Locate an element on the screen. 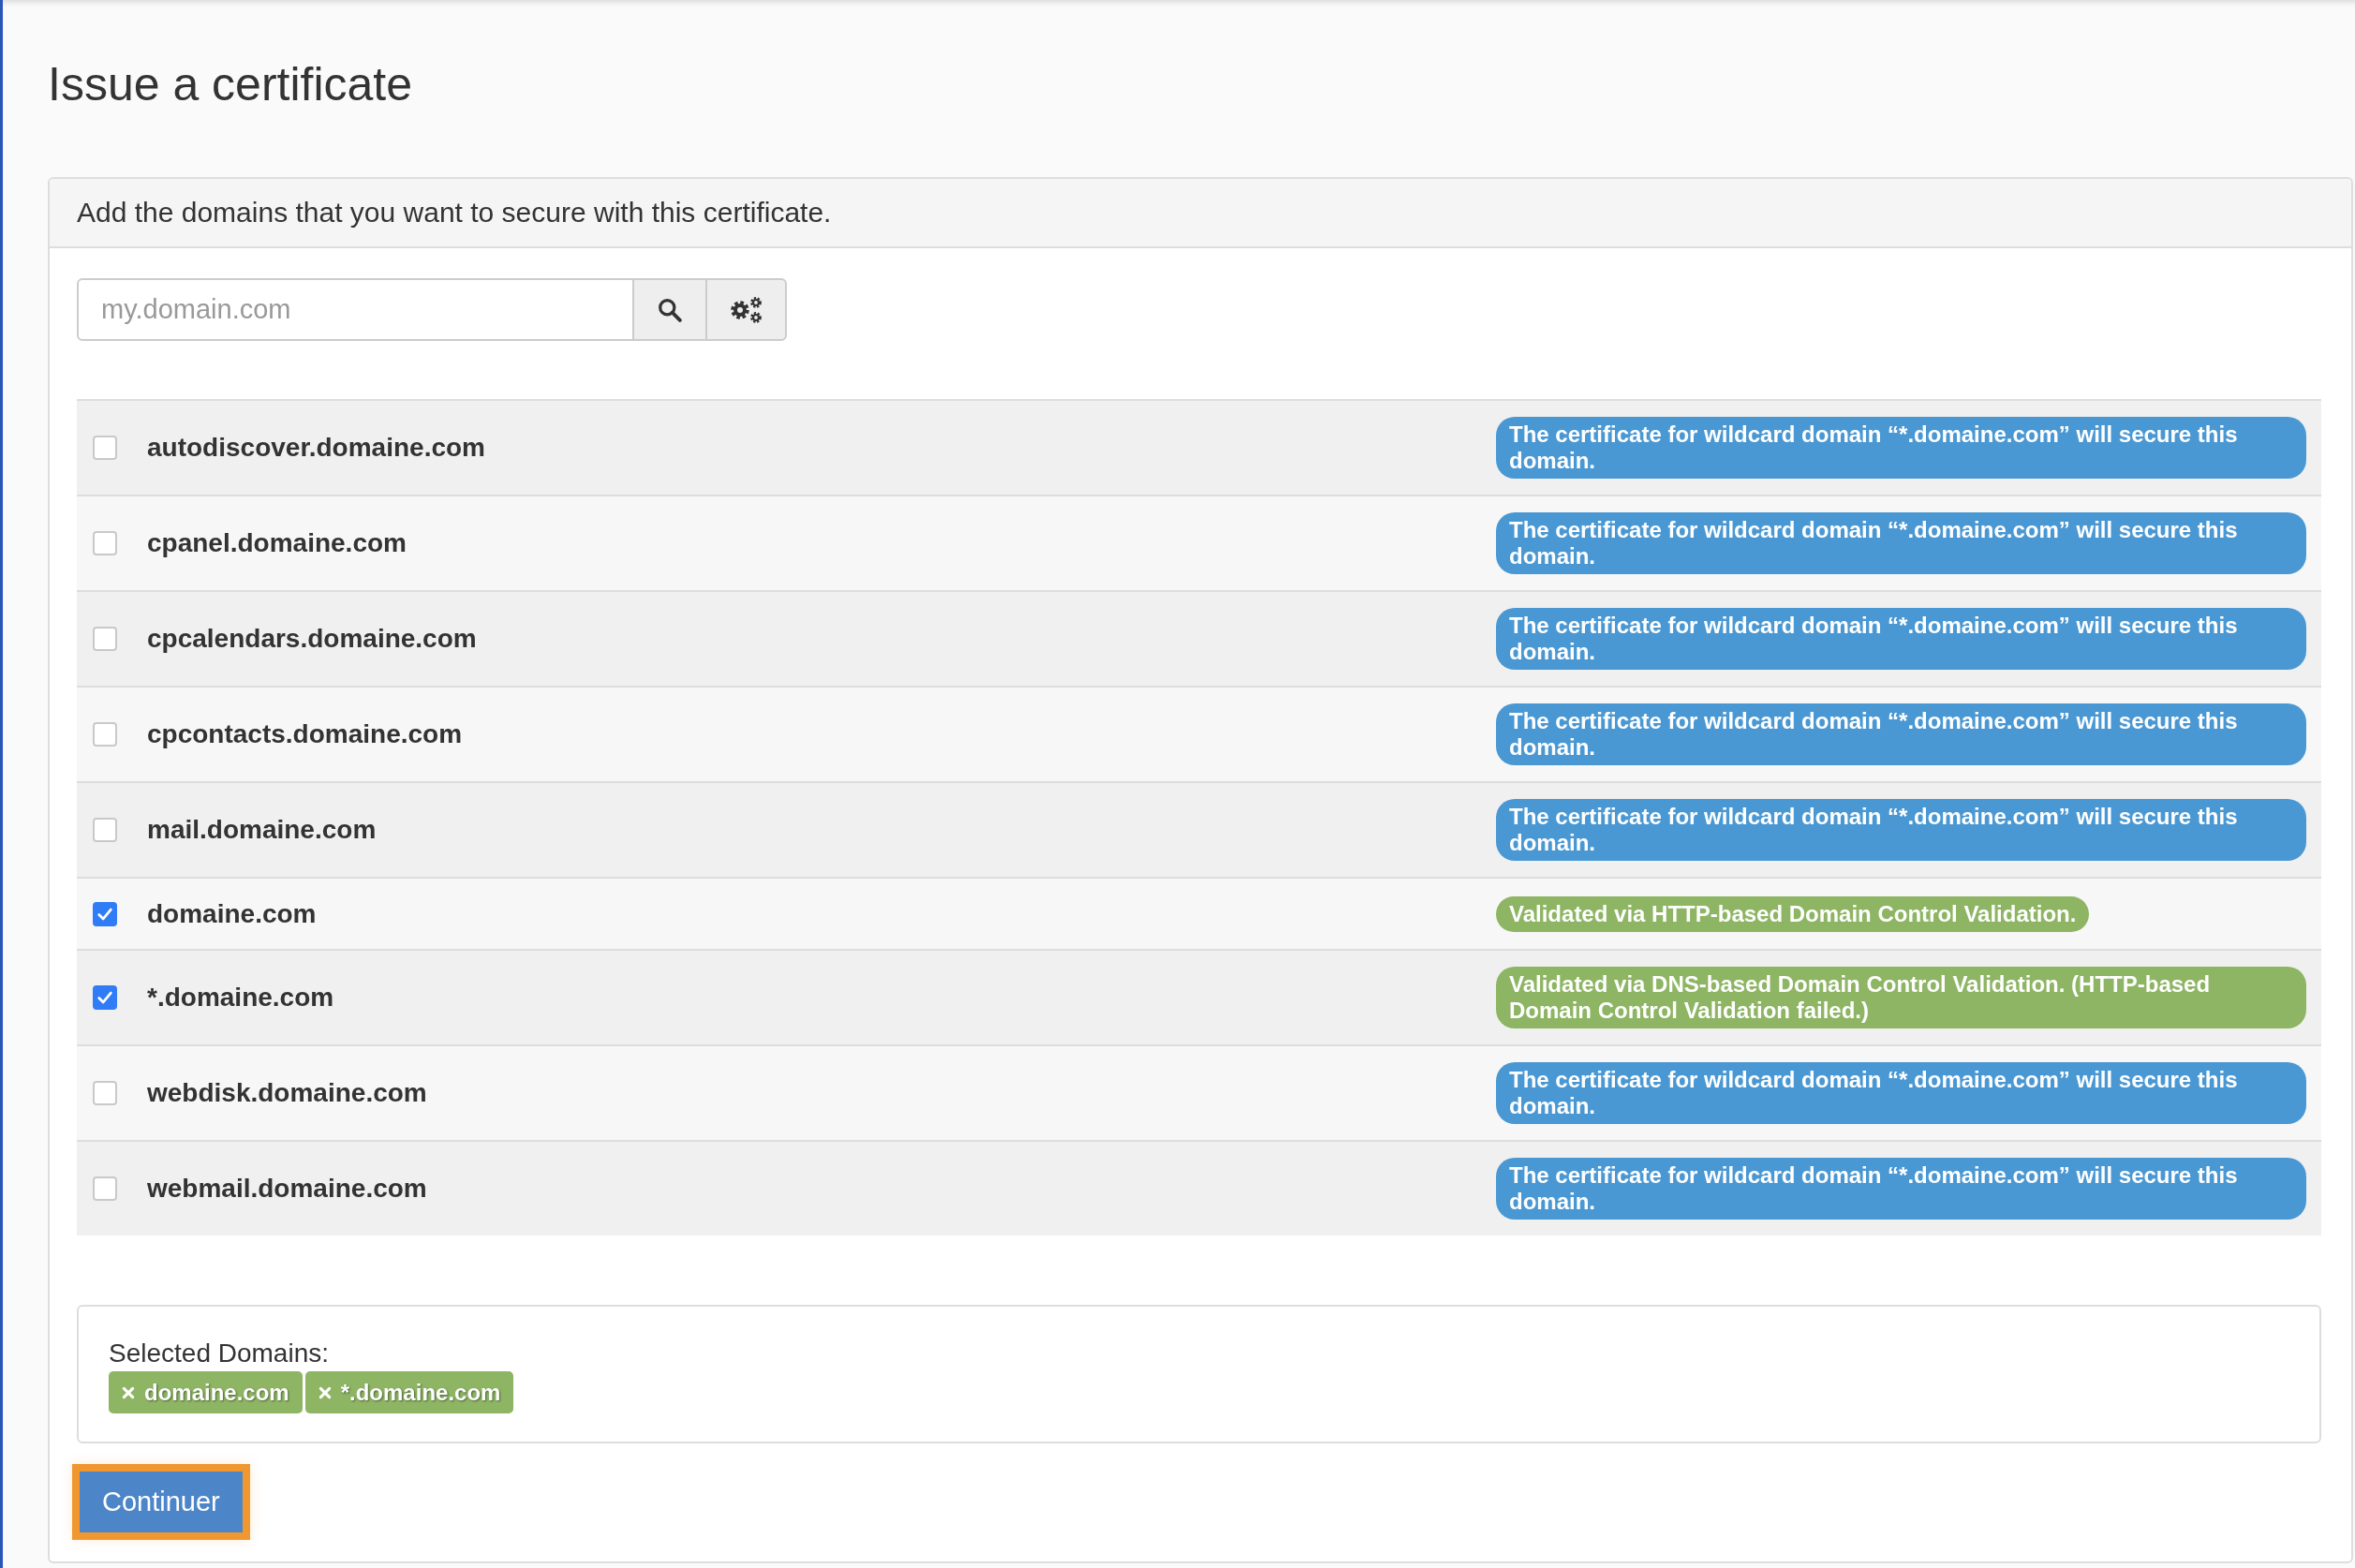  page-title: Issue a certificate is located at coordinates (230, 84).